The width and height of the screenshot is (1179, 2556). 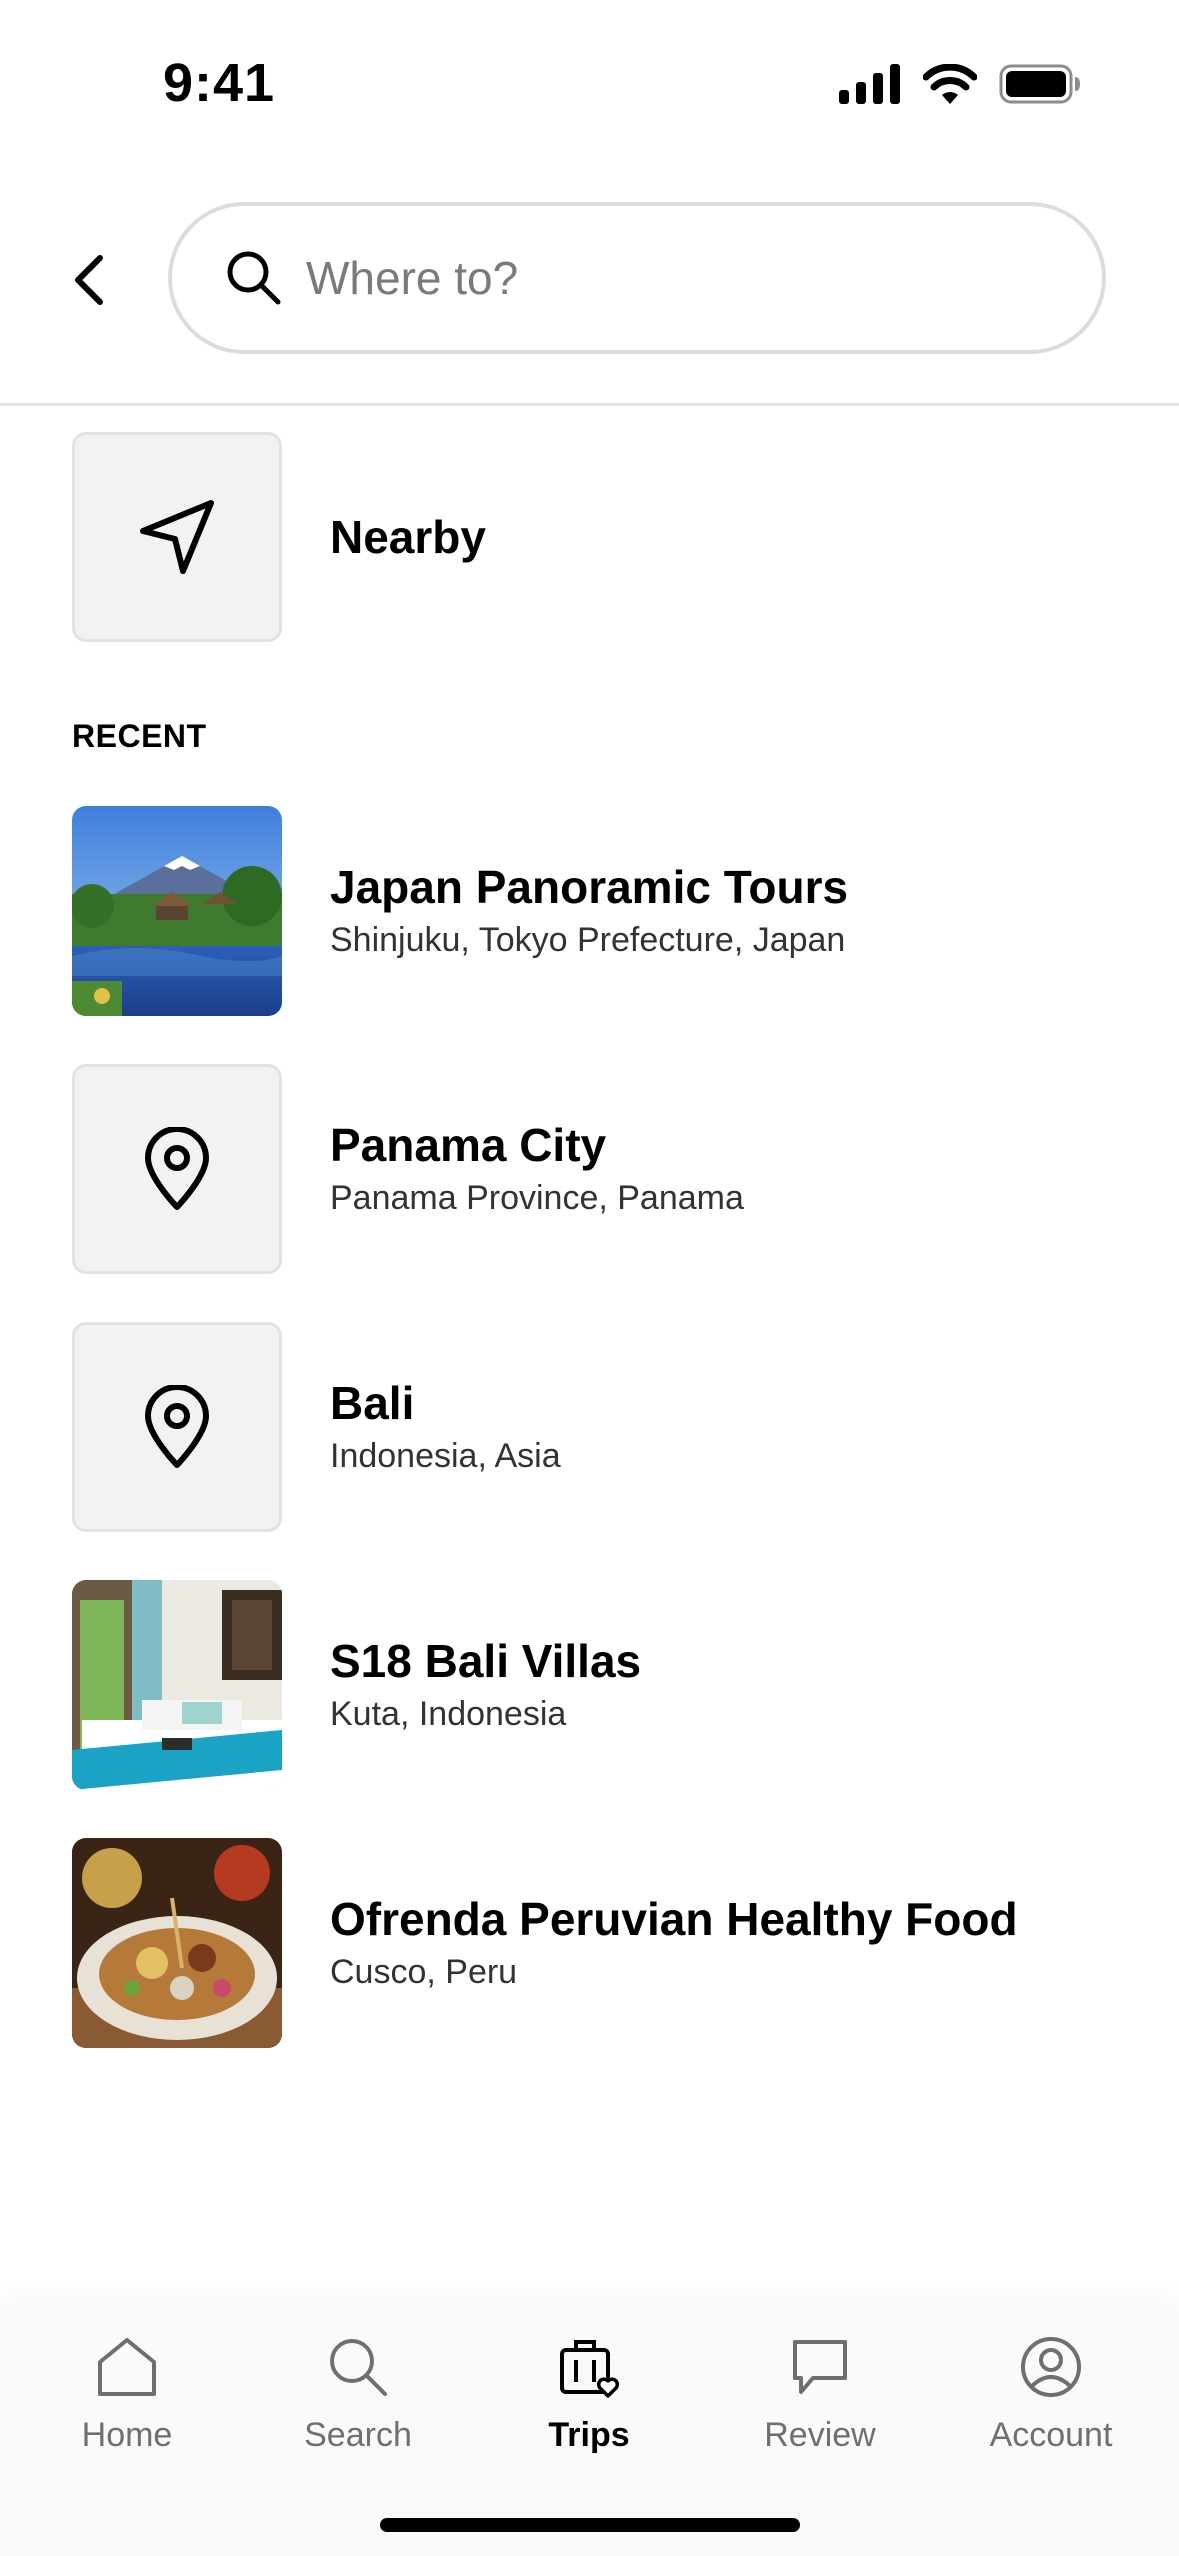 I want to click on account-icon, so click(x=1051, y=2367).